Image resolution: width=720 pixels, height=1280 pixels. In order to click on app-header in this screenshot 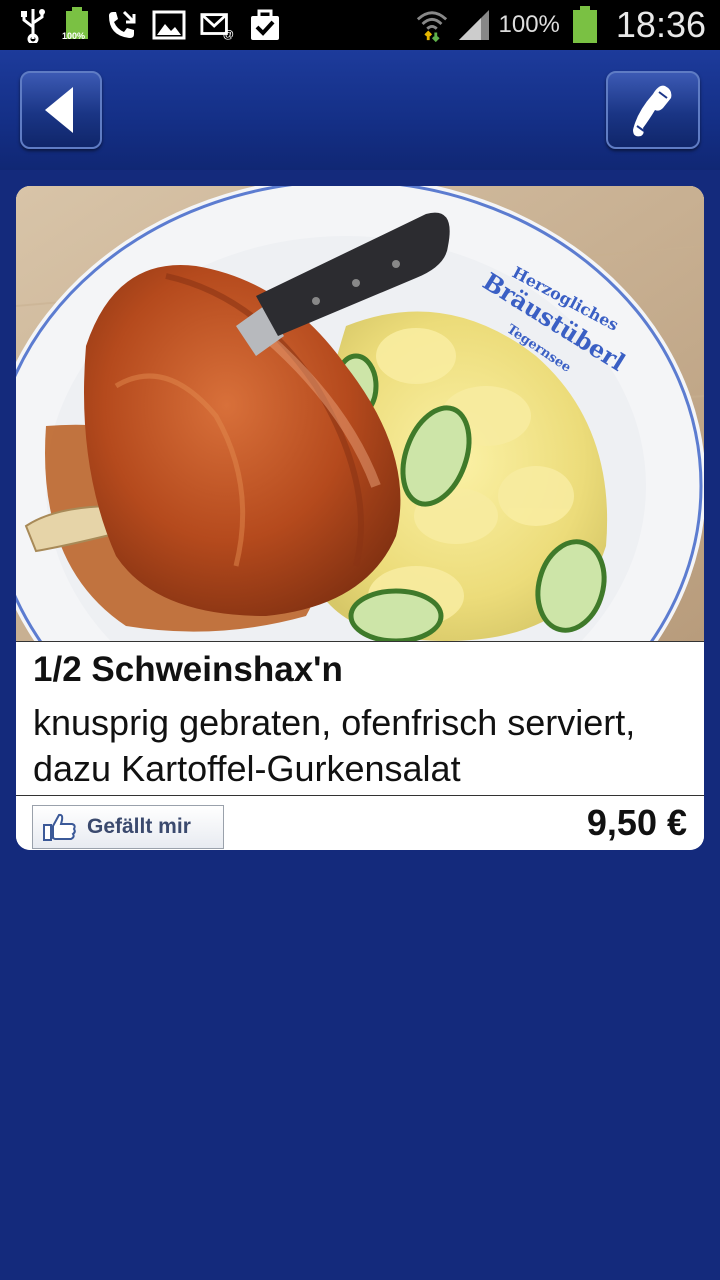, I will do `click(360, 110)`.